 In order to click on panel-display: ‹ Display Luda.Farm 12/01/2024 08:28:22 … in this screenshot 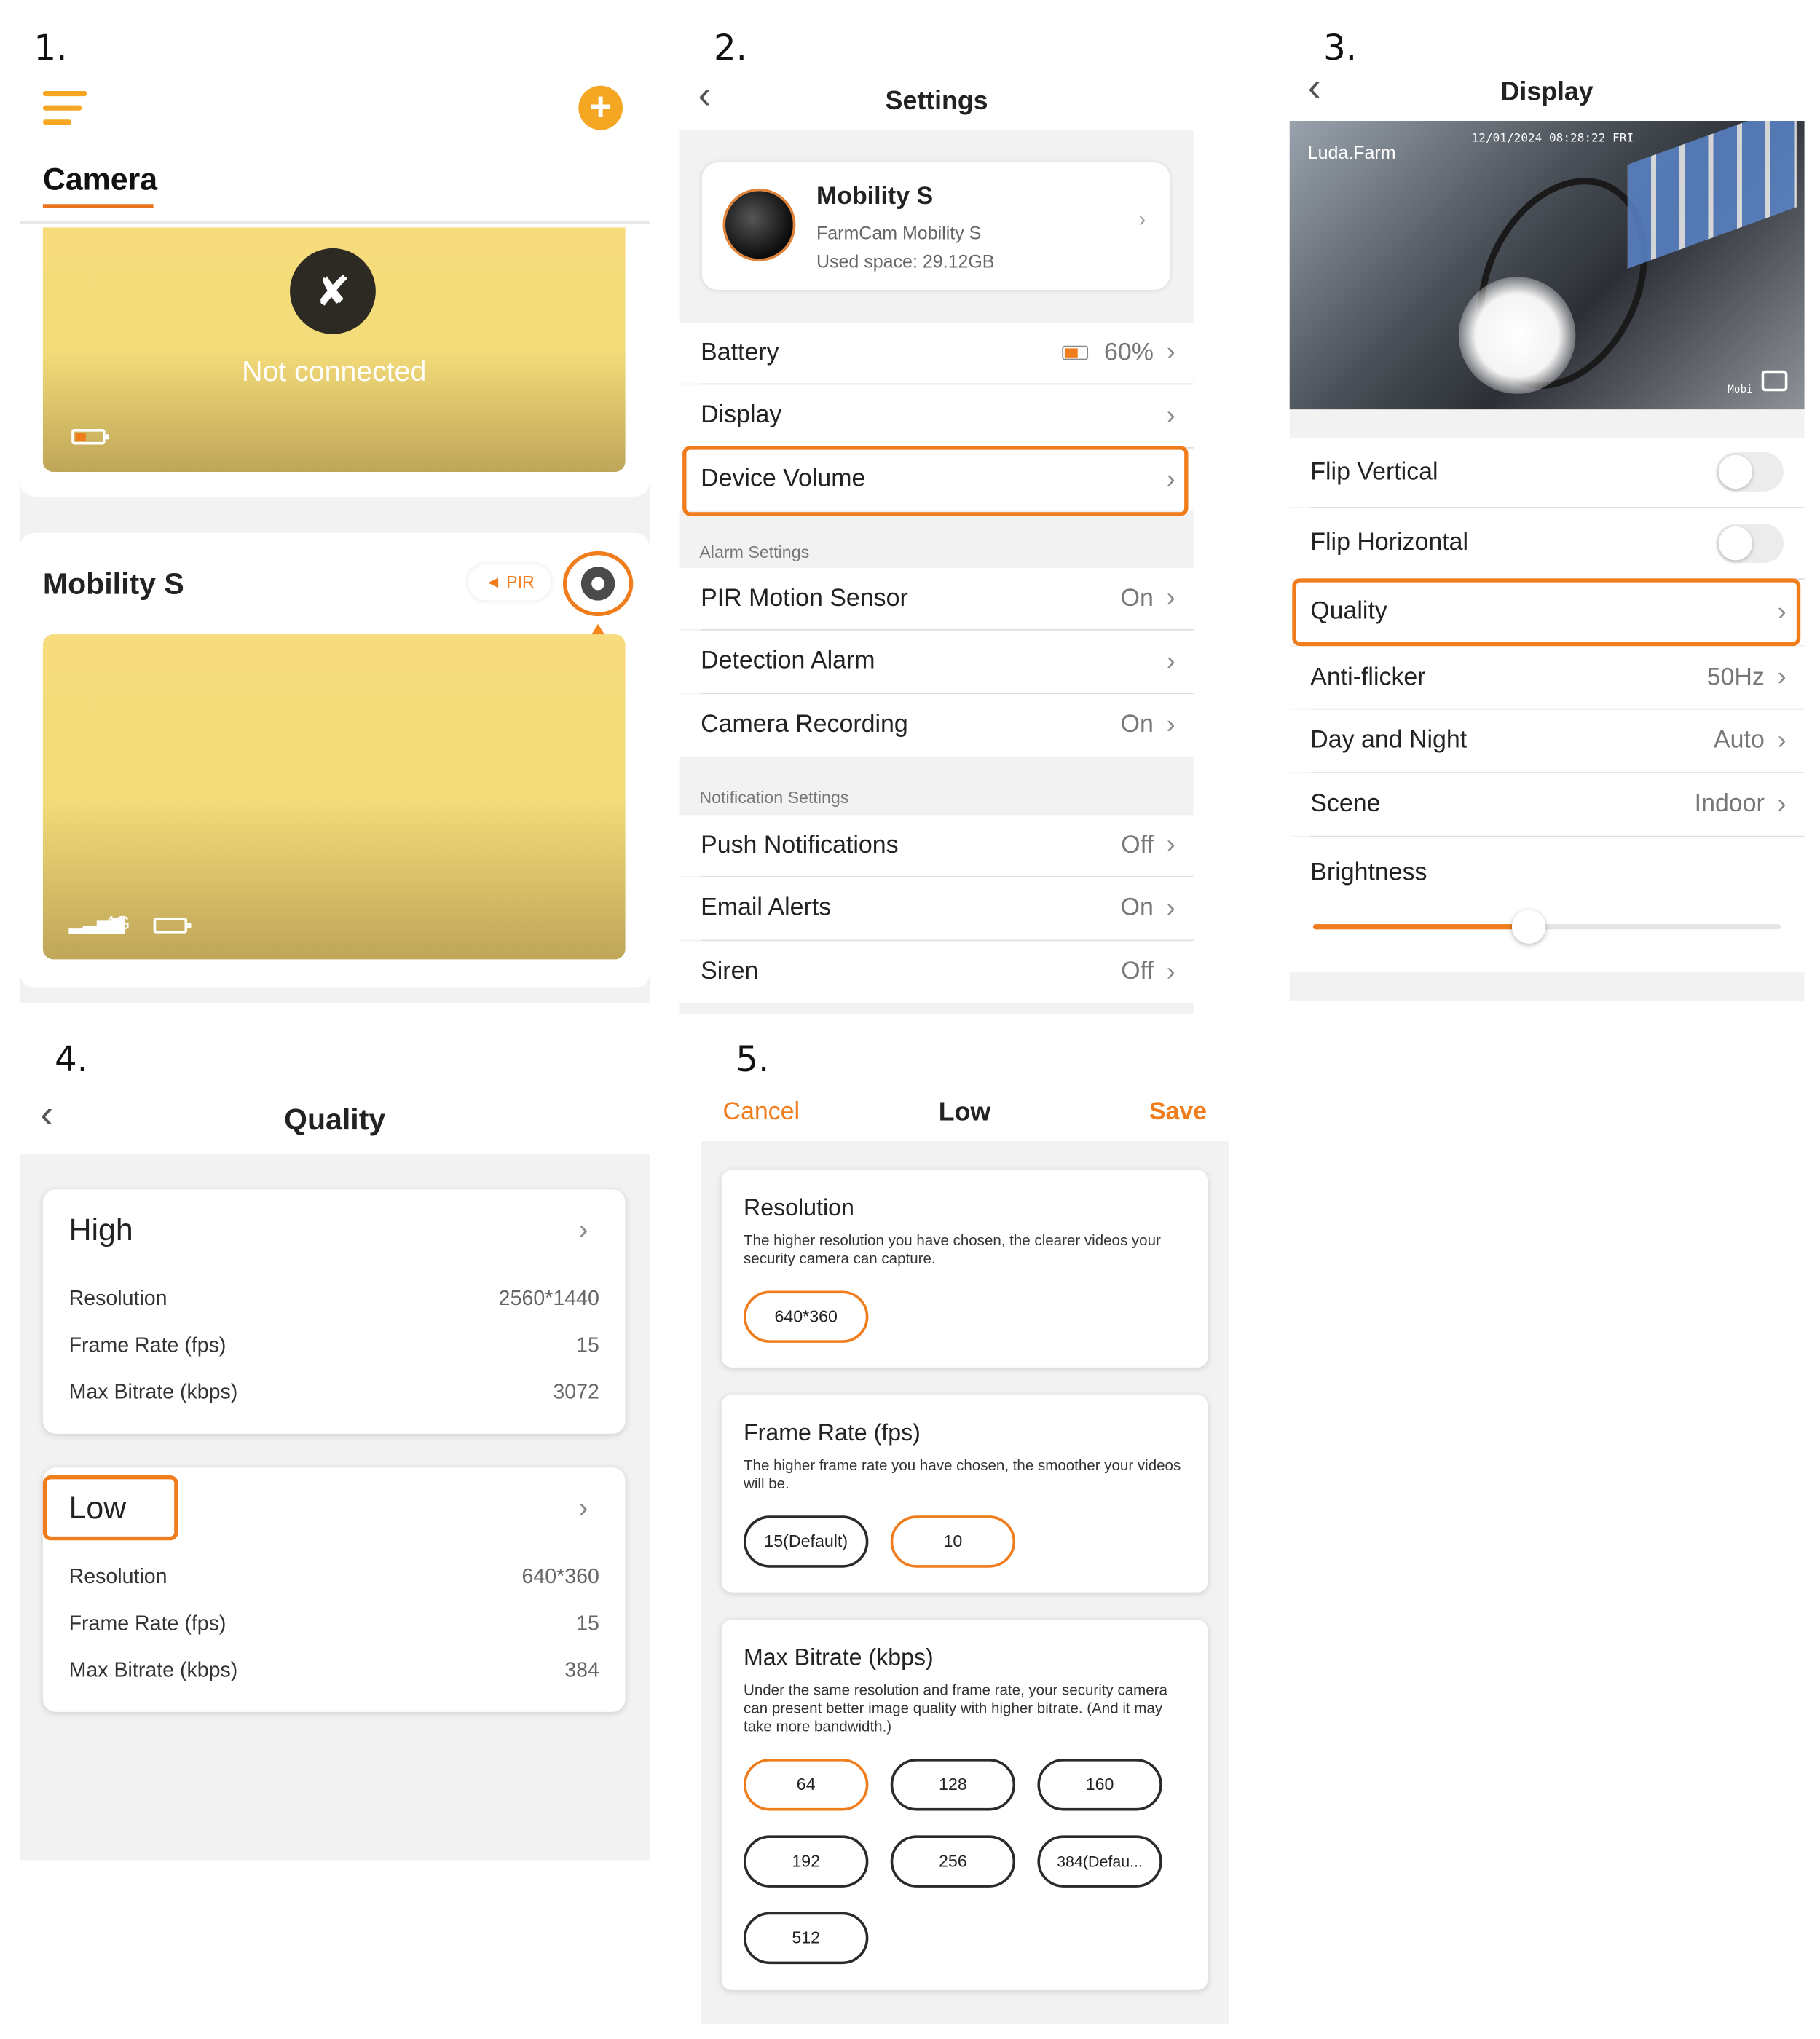, I will do `click(1547, 533)`.